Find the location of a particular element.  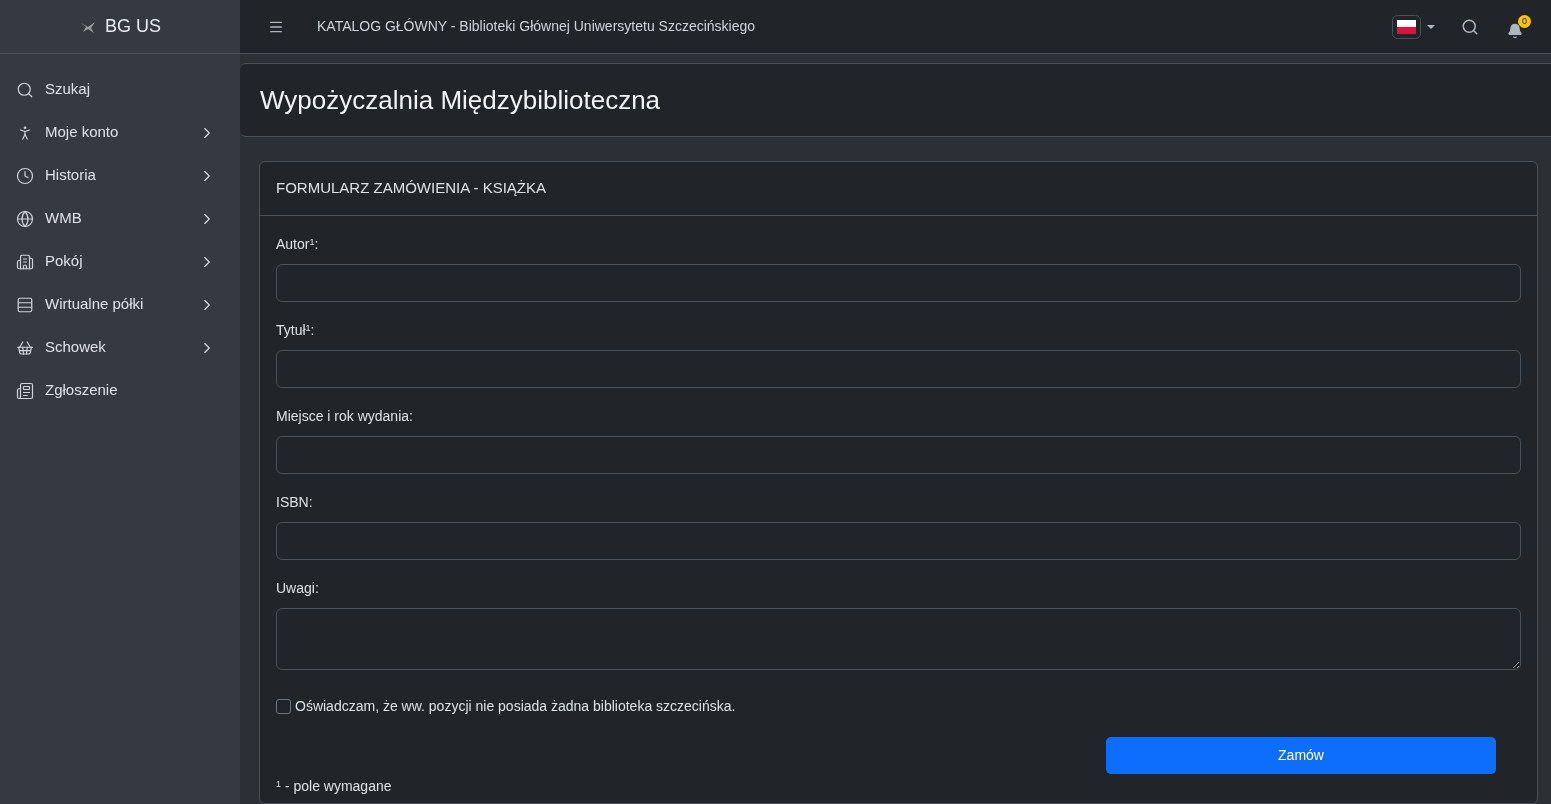

sidebar-item: Moje konto is located at coordinates (120, 132).